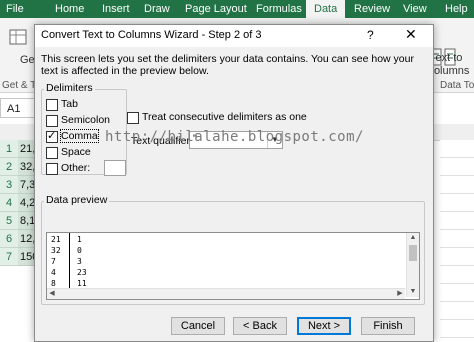  Describe the element at coordinates (18, 108) in the screenshot. I see `name-box: A1` at that location.